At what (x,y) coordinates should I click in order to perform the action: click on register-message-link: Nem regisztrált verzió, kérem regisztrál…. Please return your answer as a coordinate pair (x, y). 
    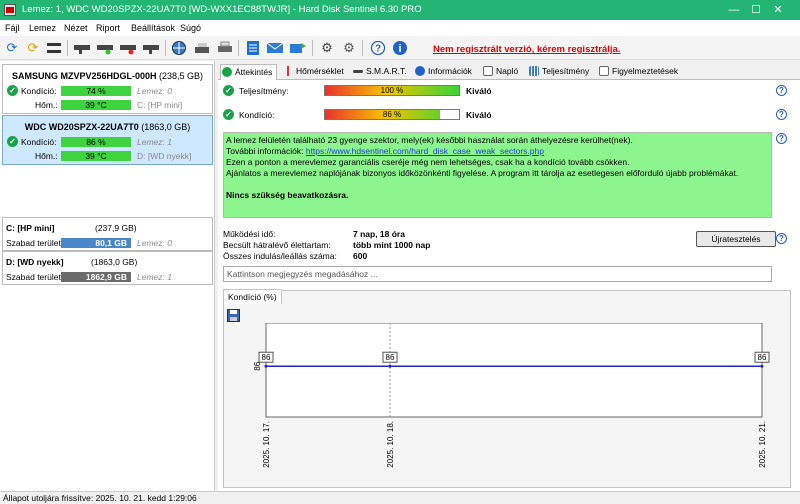
    Looking at the image, I should click on (526, 49).